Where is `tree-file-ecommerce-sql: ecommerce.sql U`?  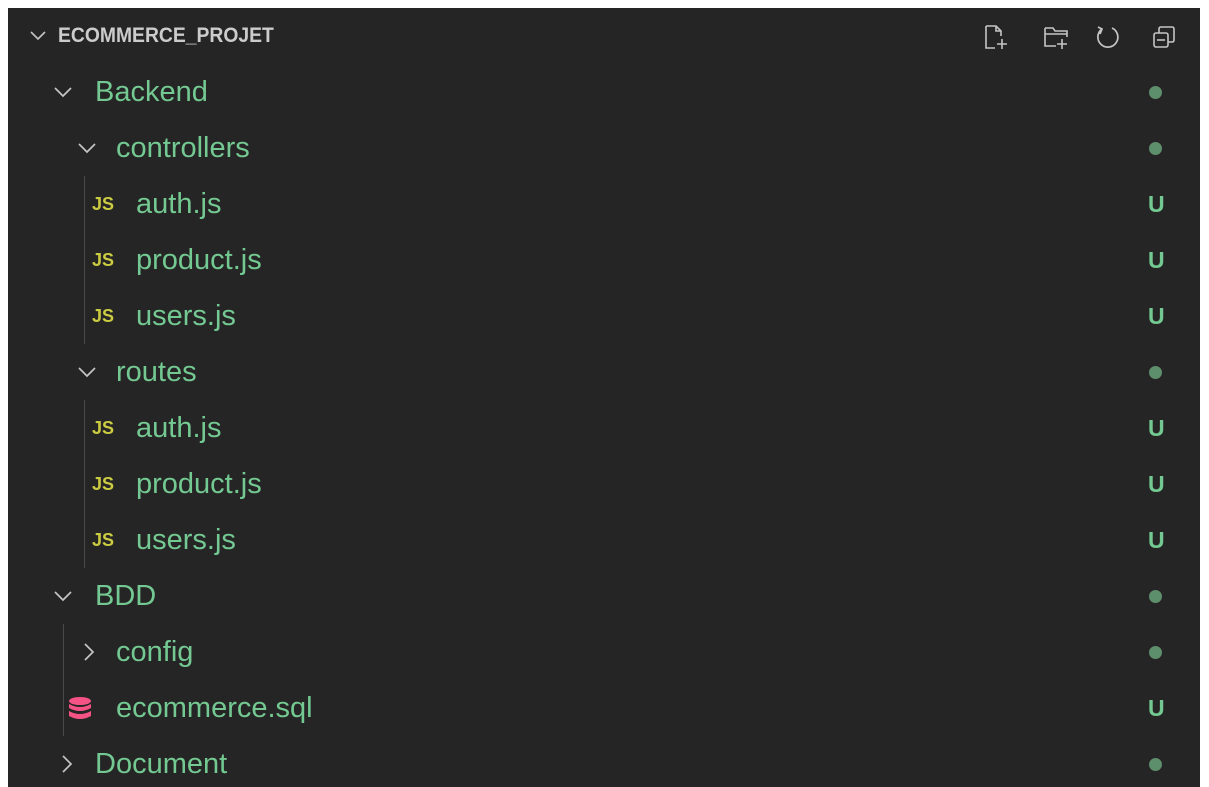
tree-file-ecommerce-sql: ecommerce.sql U is located at coordinates (604, 708).